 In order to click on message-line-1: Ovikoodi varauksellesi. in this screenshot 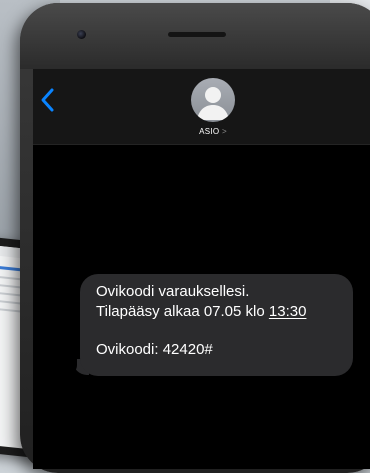, I will do `click(173, 291)`.